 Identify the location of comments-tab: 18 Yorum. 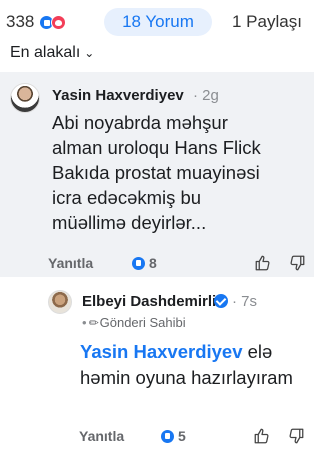
(158, 22).